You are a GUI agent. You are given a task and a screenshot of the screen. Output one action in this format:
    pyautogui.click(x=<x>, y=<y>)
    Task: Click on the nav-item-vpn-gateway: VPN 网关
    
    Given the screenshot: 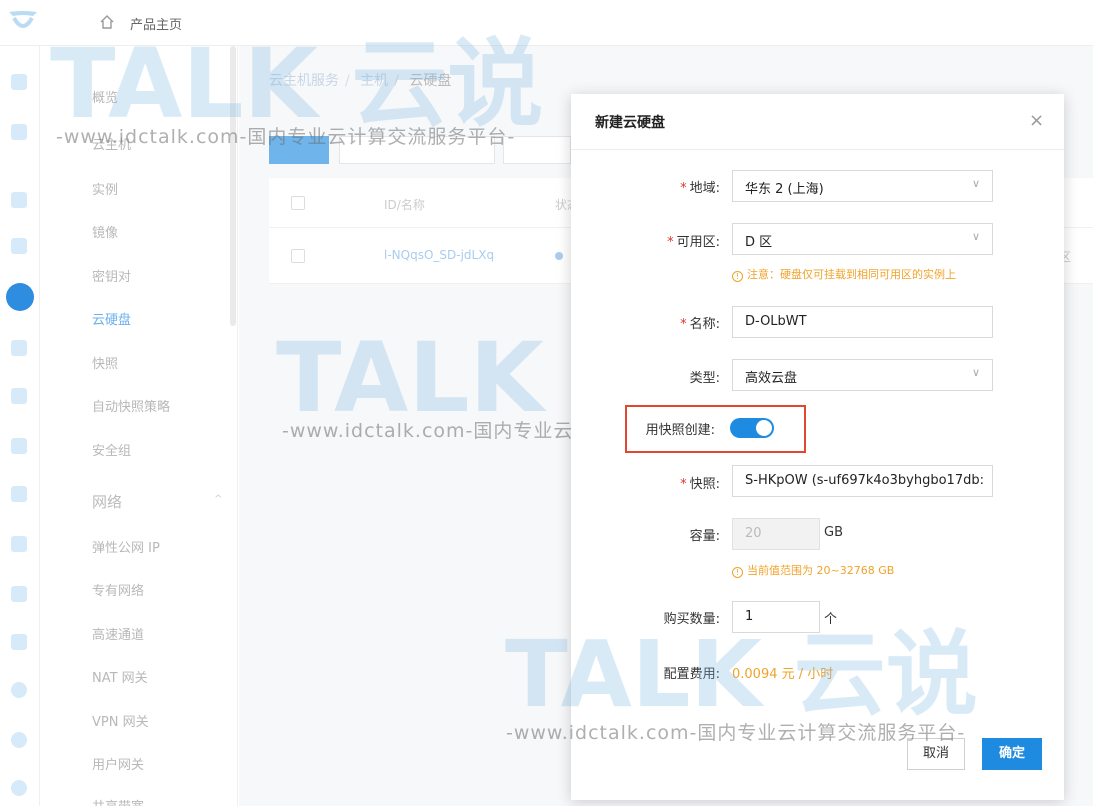 What is the action you would take?
    pyautogui.click(x=120, y=720)
    